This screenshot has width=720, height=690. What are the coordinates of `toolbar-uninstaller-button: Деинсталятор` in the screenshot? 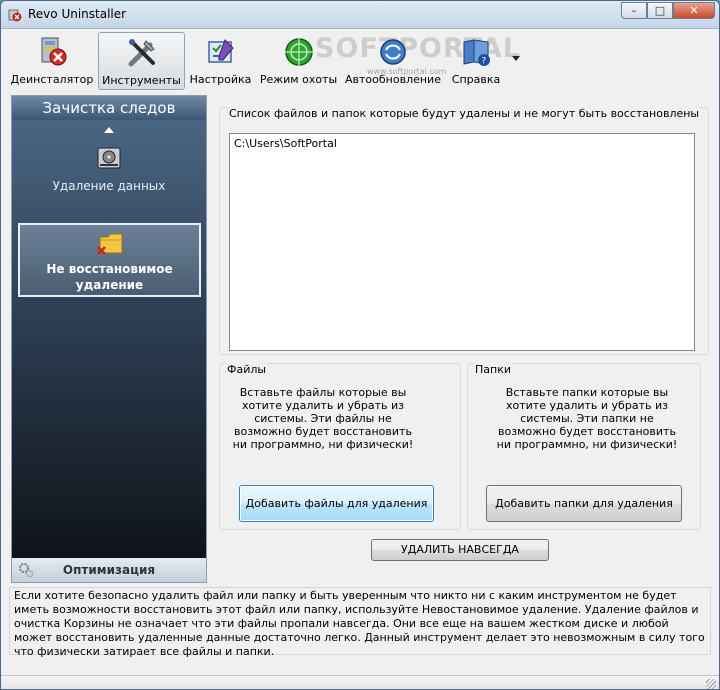 It's located at (52, 61).